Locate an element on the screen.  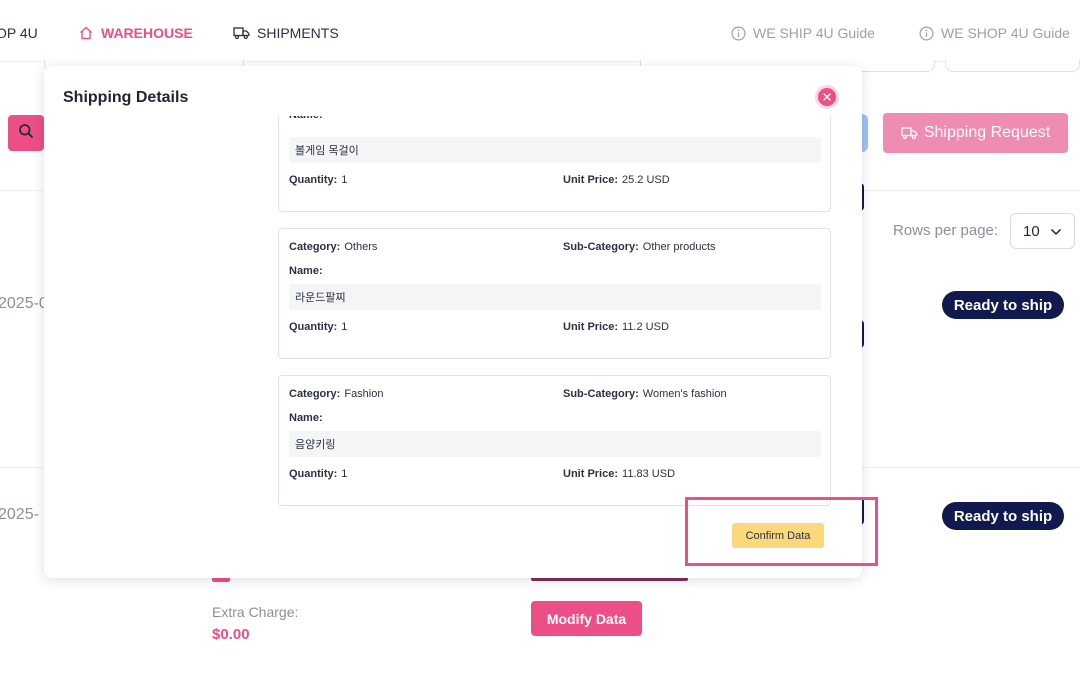
nav-item-label: WE SHOP 4U Guide is located at coordinates (1005, 33).